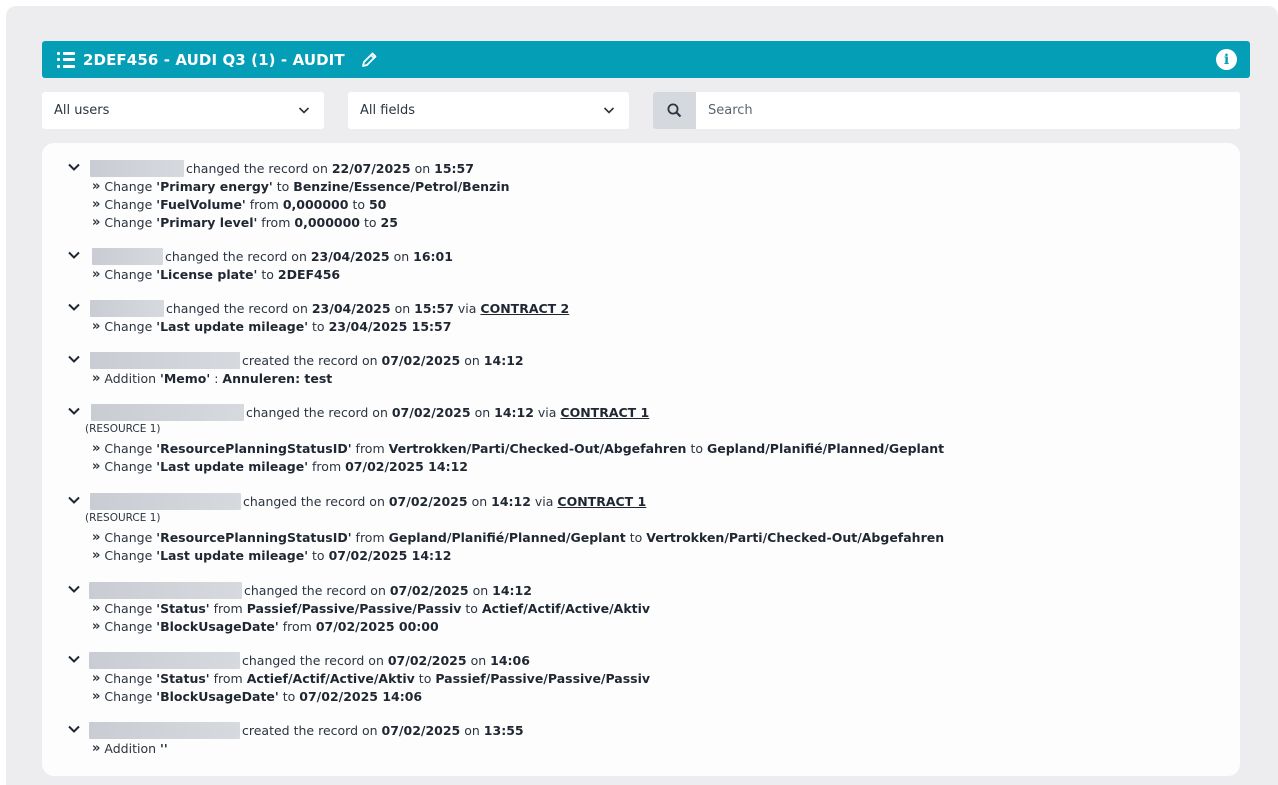  Describe the element at coordinates (377, 204) in the screenshot. I see `change-value: 50` at that location.